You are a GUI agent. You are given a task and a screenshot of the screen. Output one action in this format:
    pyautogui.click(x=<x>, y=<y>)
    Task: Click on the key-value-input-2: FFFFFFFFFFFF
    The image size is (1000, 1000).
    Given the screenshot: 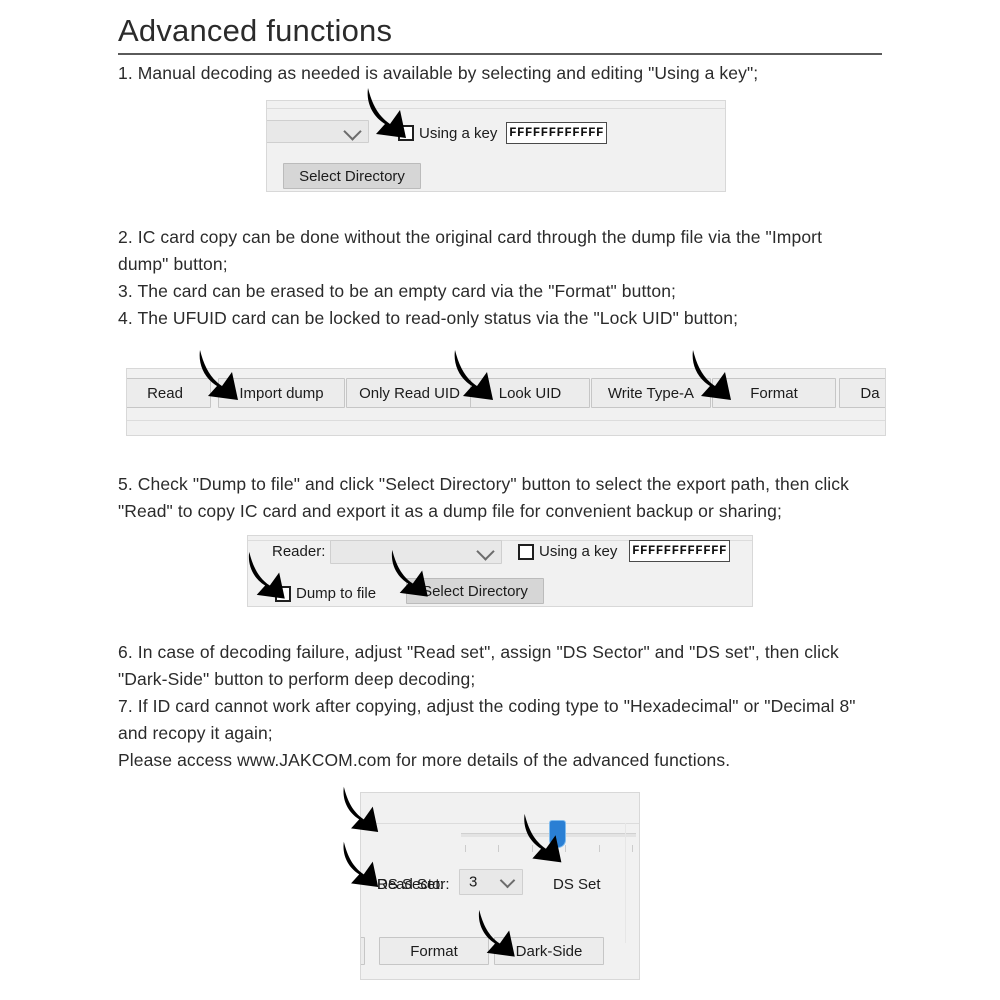 What is the action you would take?
    pyautogui.click(x=679, y=551)
    